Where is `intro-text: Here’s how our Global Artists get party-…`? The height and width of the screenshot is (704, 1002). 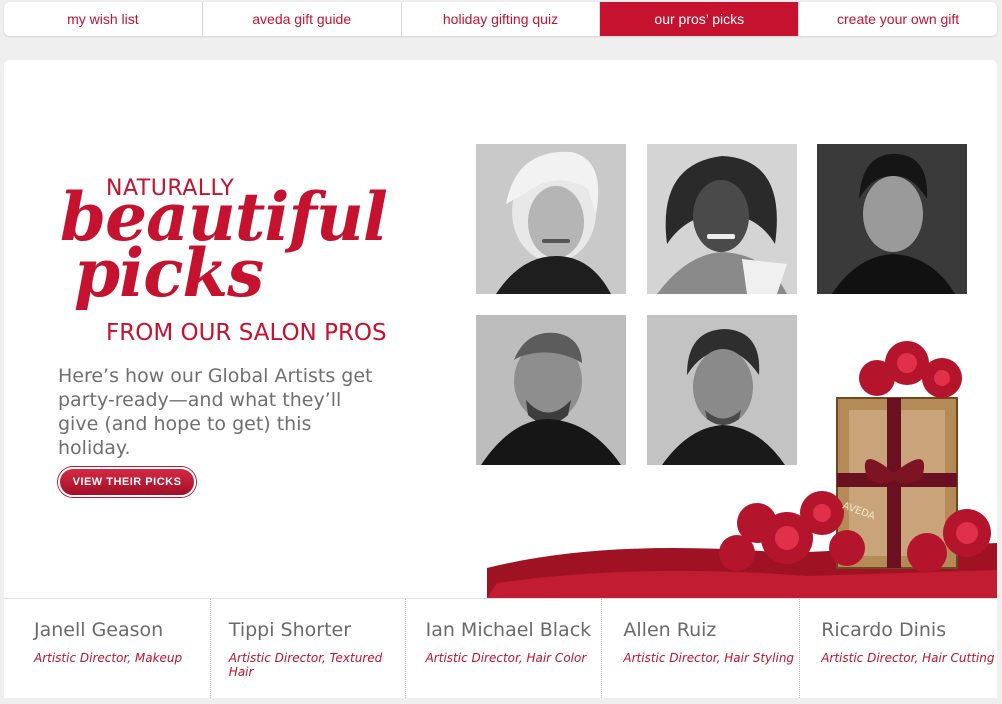
intro-text: Here’s how our Global Artists get party-… is located at coordinates (215, 412).